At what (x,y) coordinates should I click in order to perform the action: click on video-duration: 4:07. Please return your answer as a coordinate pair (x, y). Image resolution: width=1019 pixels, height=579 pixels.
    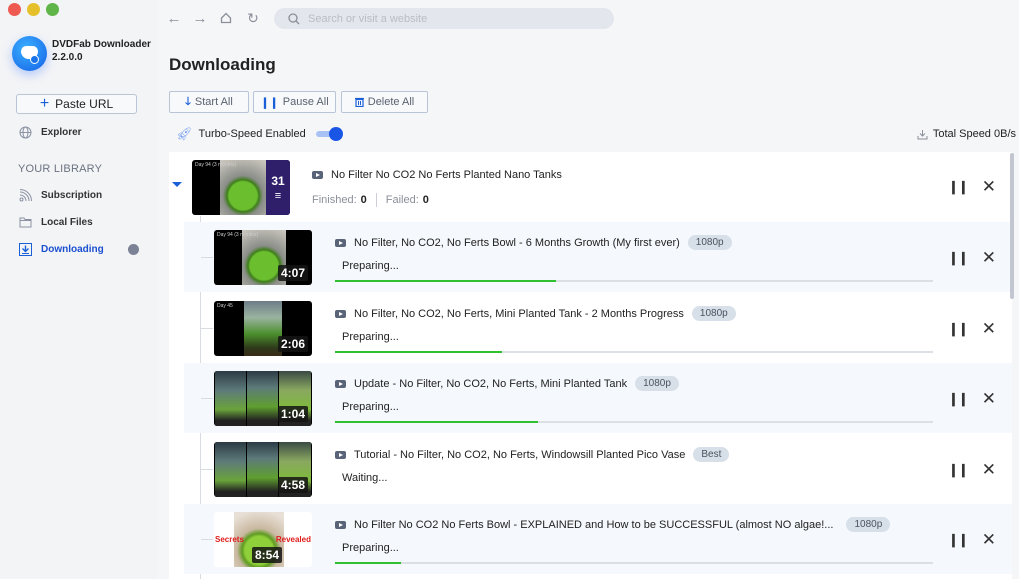
    Looking at the image, I should click on (292, 273).